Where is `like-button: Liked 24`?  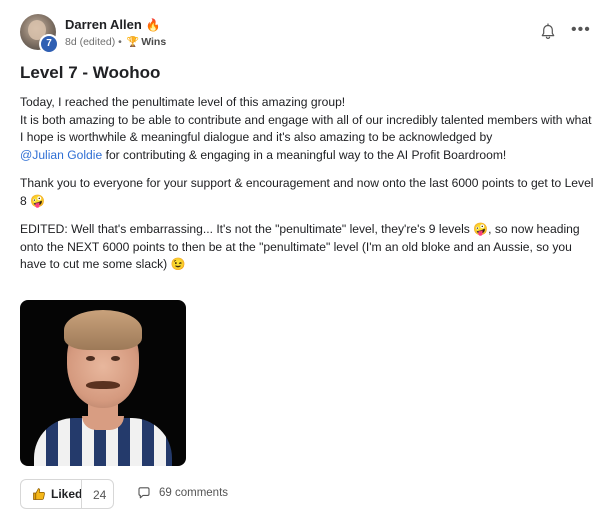
like-button: Liked 24 is located at coordinates (67, 494).